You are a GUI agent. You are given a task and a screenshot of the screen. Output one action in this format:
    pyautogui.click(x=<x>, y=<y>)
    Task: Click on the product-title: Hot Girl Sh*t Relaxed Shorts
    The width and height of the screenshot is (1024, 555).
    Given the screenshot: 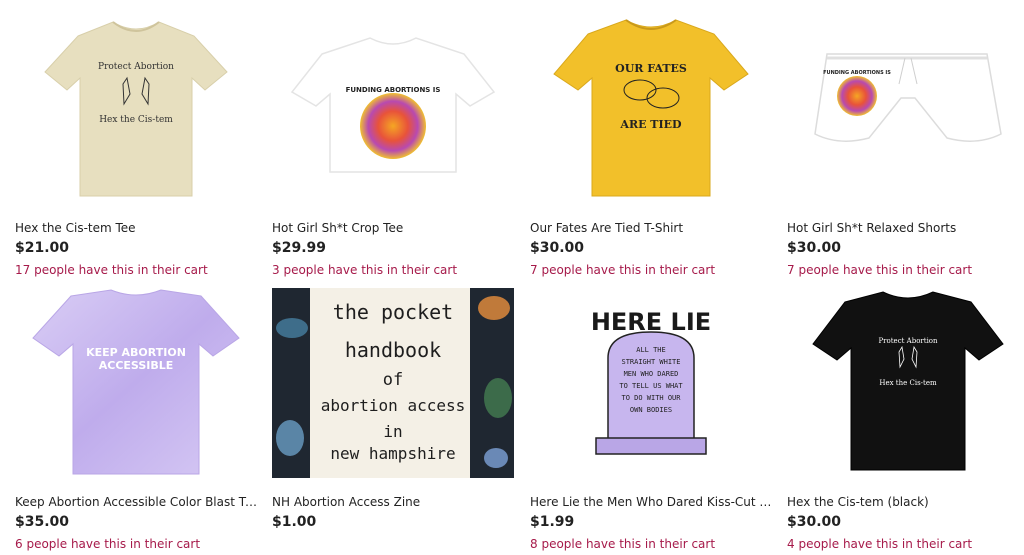 What is the action you would take?
    pyautogui.click(x=905, y=228)
    